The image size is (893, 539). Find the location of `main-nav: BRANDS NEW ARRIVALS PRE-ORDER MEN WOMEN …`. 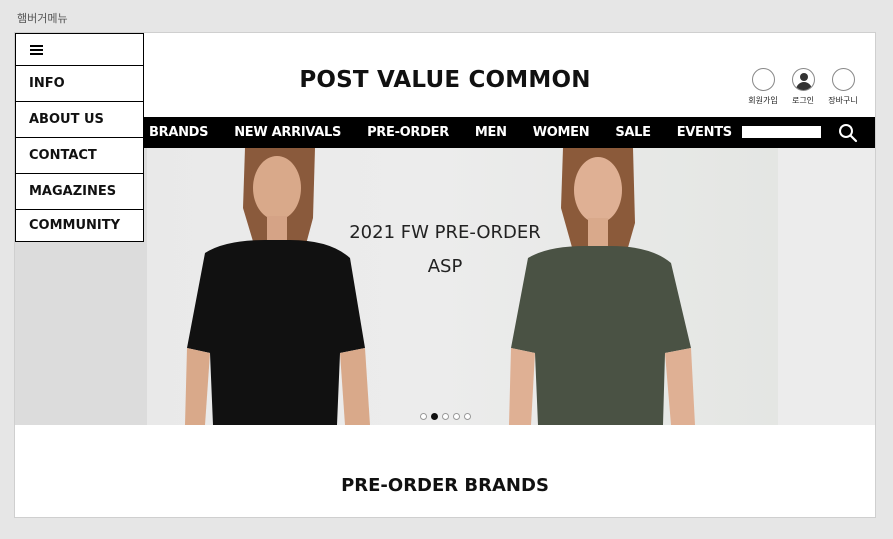

main-nav: BRANDS NEW ARRIVALS PRE-ORDER MEN WOMEN … is located at coordinates (445, 132).